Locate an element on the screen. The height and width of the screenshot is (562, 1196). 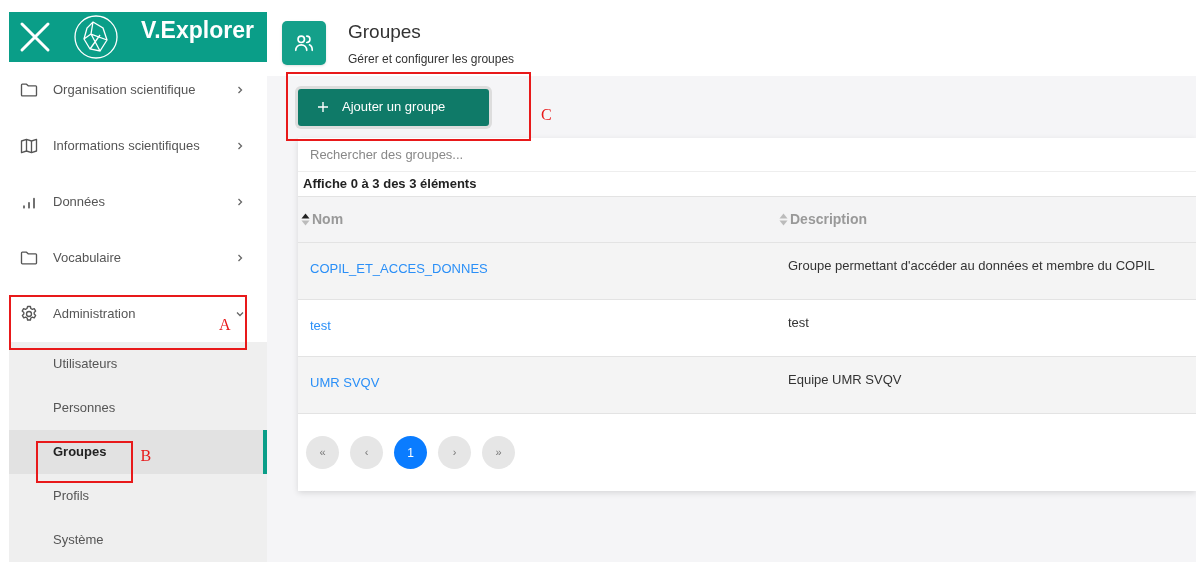
table-cell-text: Equipe UMR SVQV is located at coordinates (845, 380).